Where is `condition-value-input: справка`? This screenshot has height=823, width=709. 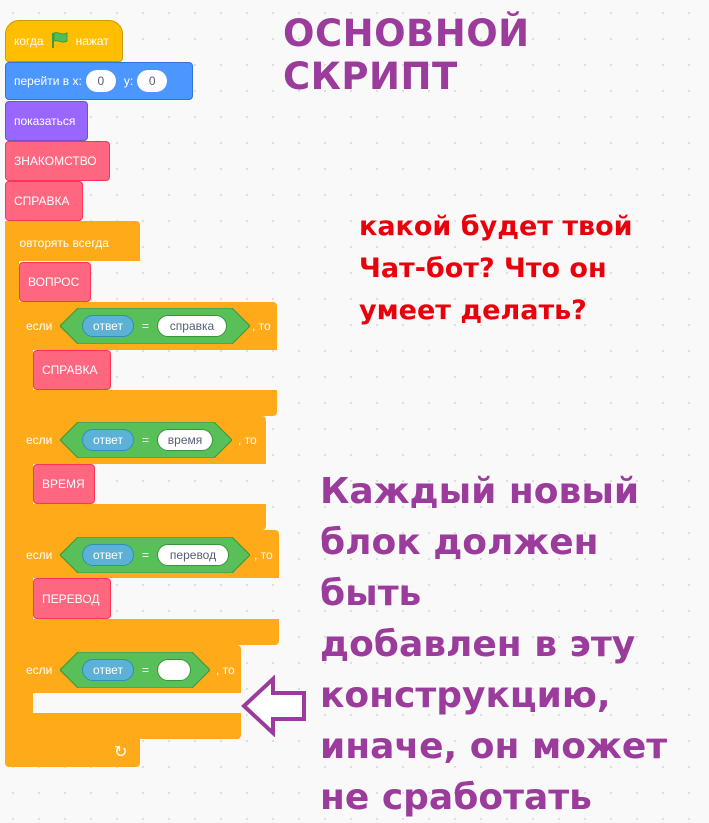
condition-value-input: справка is located at coordinates (192, 326).